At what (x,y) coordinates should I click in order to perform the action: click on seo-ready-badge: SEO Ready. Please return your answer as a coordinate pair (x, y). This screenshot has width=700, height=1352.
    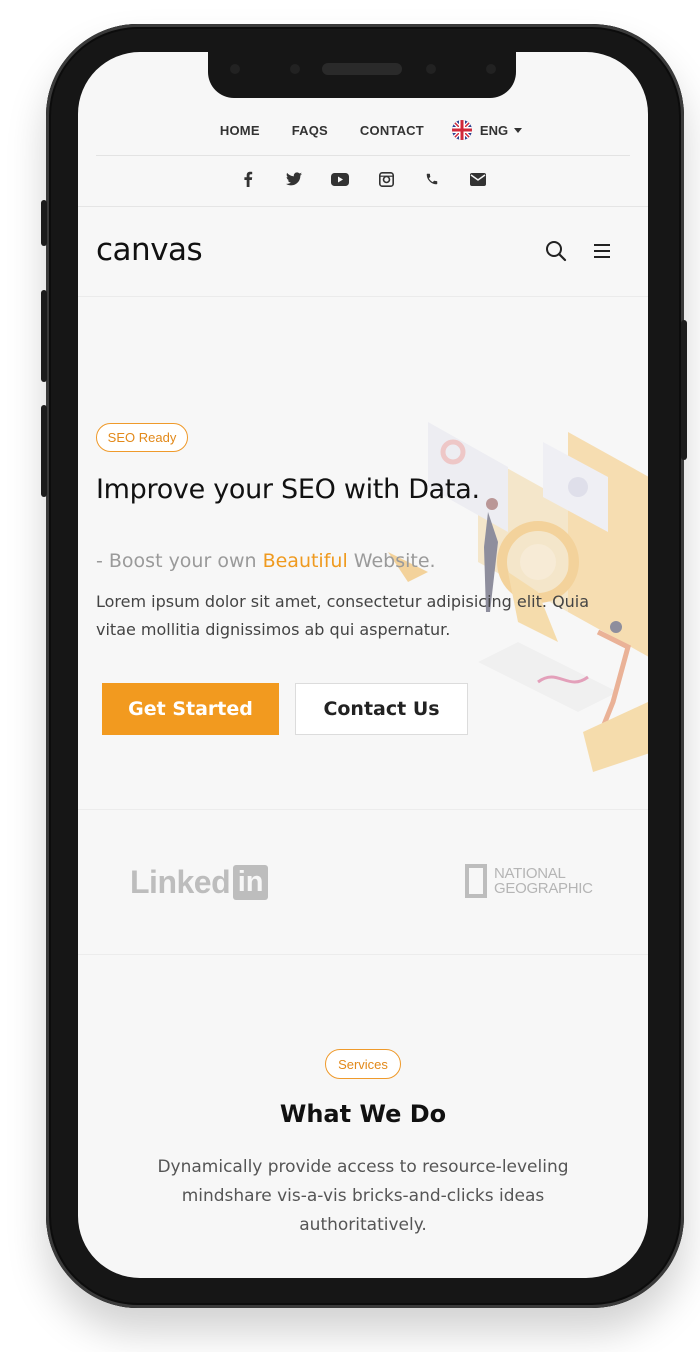
    Looking at the image, I should click on (142, 437).